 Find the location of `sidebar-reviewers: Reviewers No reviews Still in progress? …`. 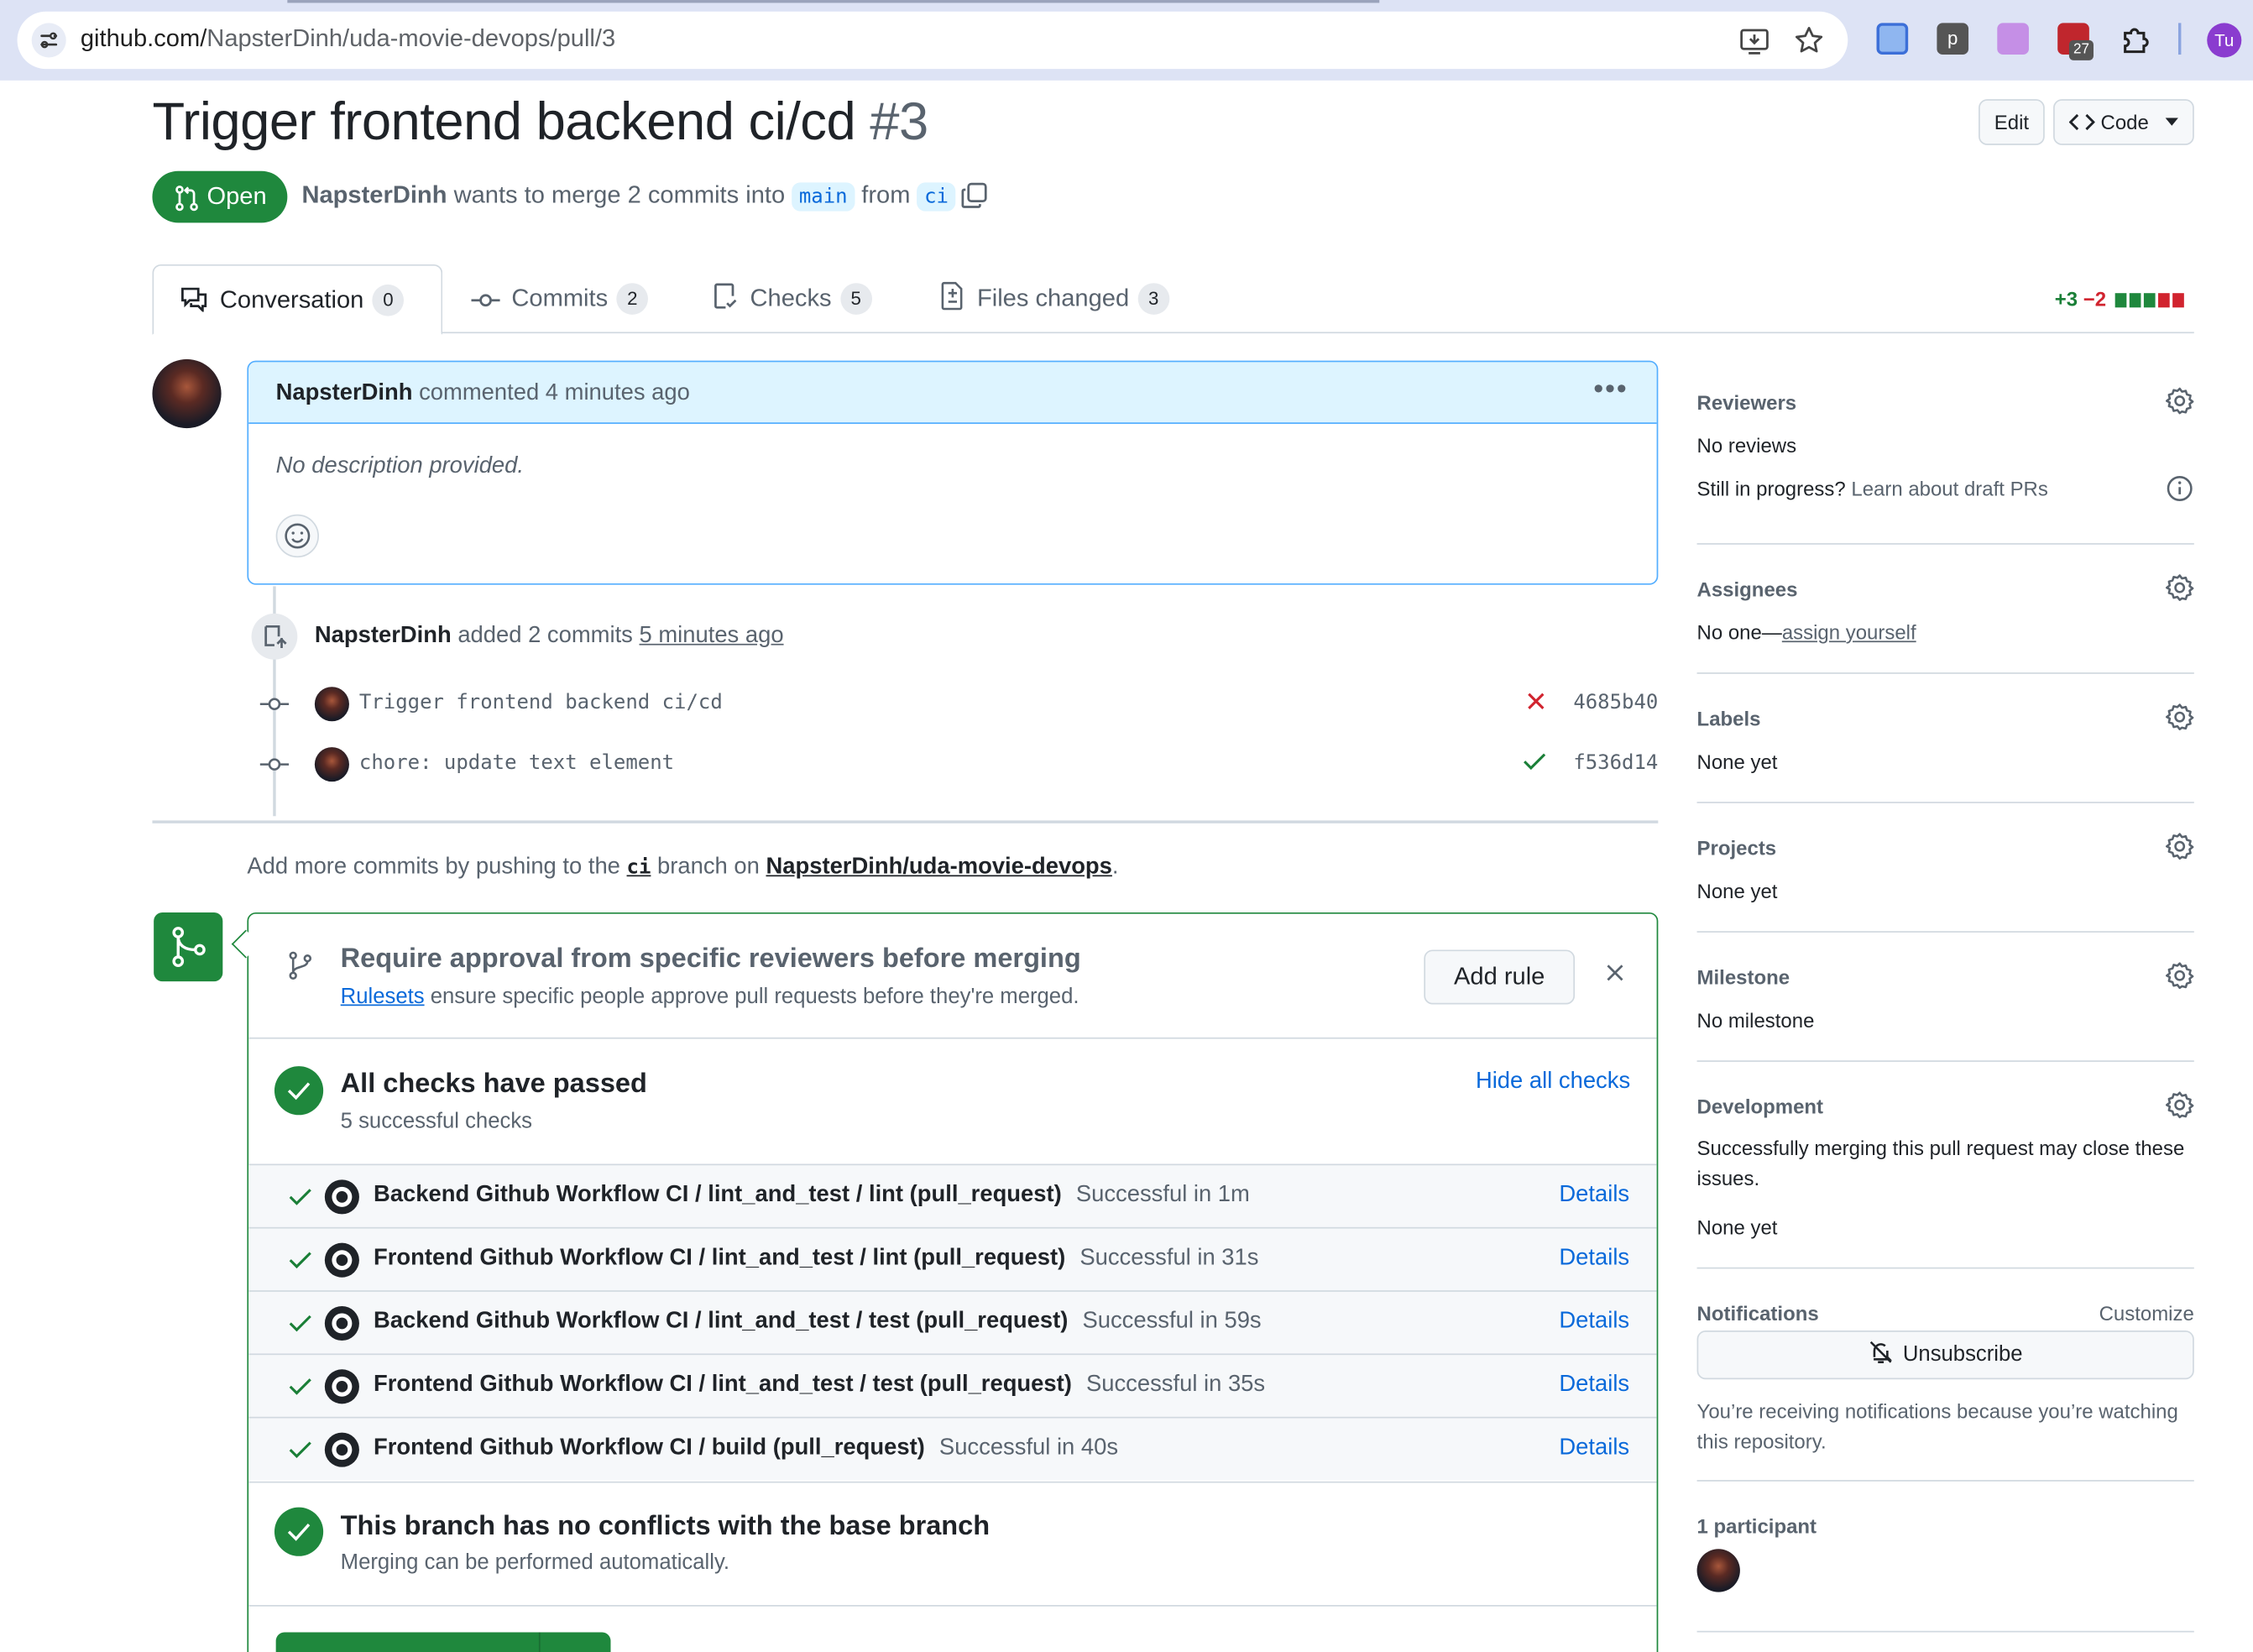

sidebar-reviewers: Reviewers No reviews Still in progress? … is located at coordinates (1945, 466).